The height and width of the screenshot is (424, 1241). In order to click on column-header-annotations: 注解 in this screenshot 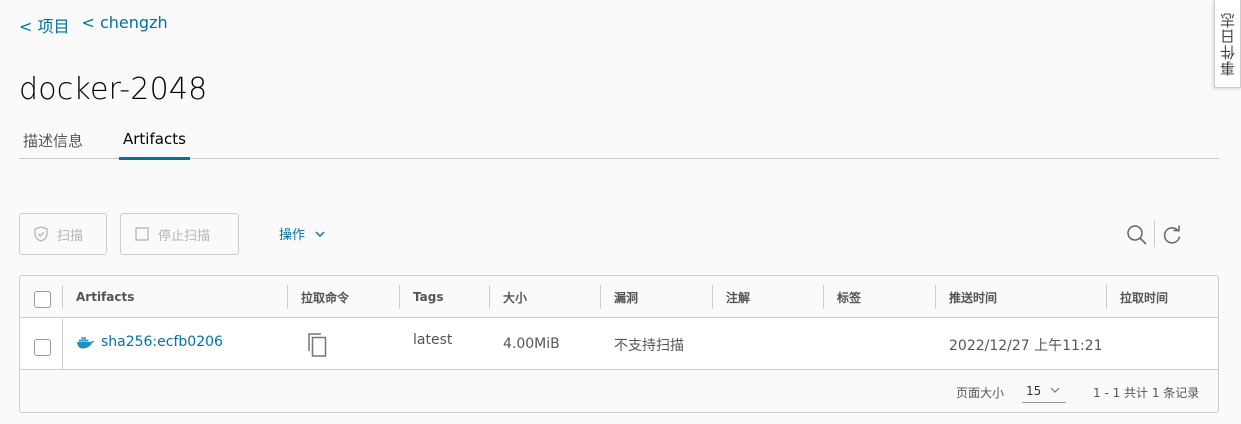, I will do `click(731, 297)`.